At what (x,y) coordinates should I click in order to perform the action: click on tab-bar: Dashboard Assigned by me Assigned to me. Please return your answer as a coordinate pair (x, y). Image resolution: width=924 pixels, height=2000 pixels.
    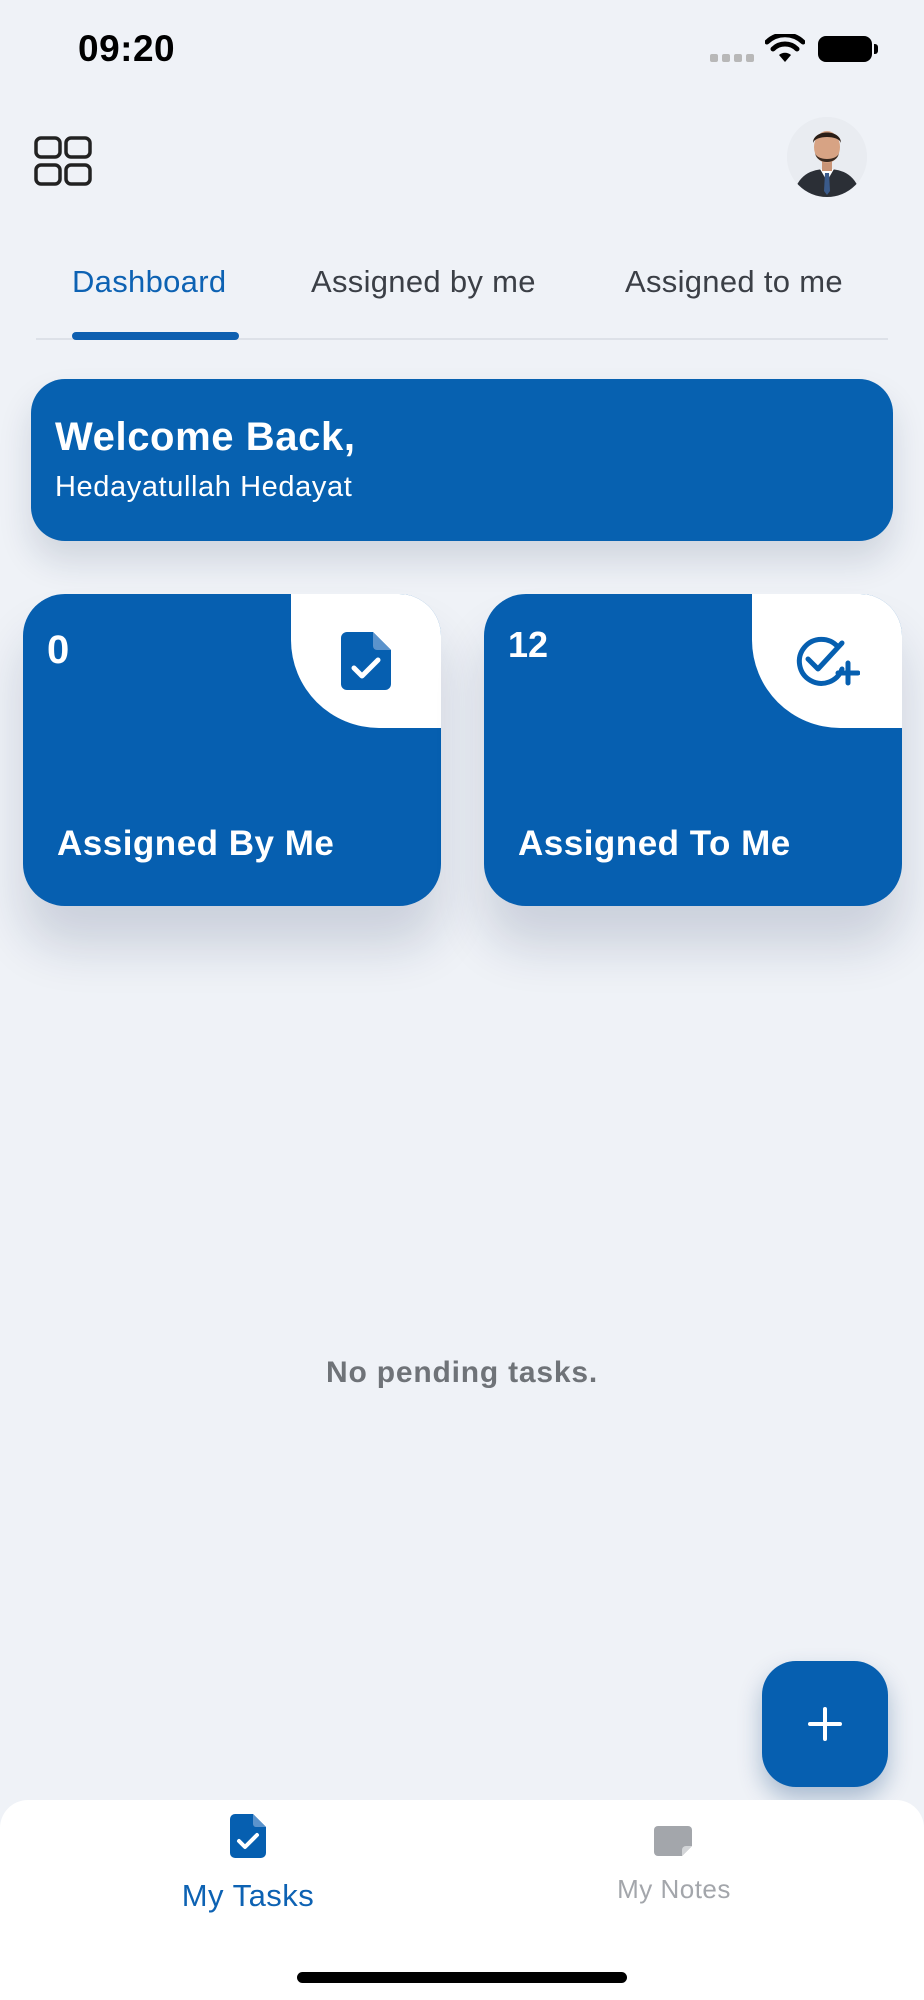
    Looking at the image, I should click on (462, 299).